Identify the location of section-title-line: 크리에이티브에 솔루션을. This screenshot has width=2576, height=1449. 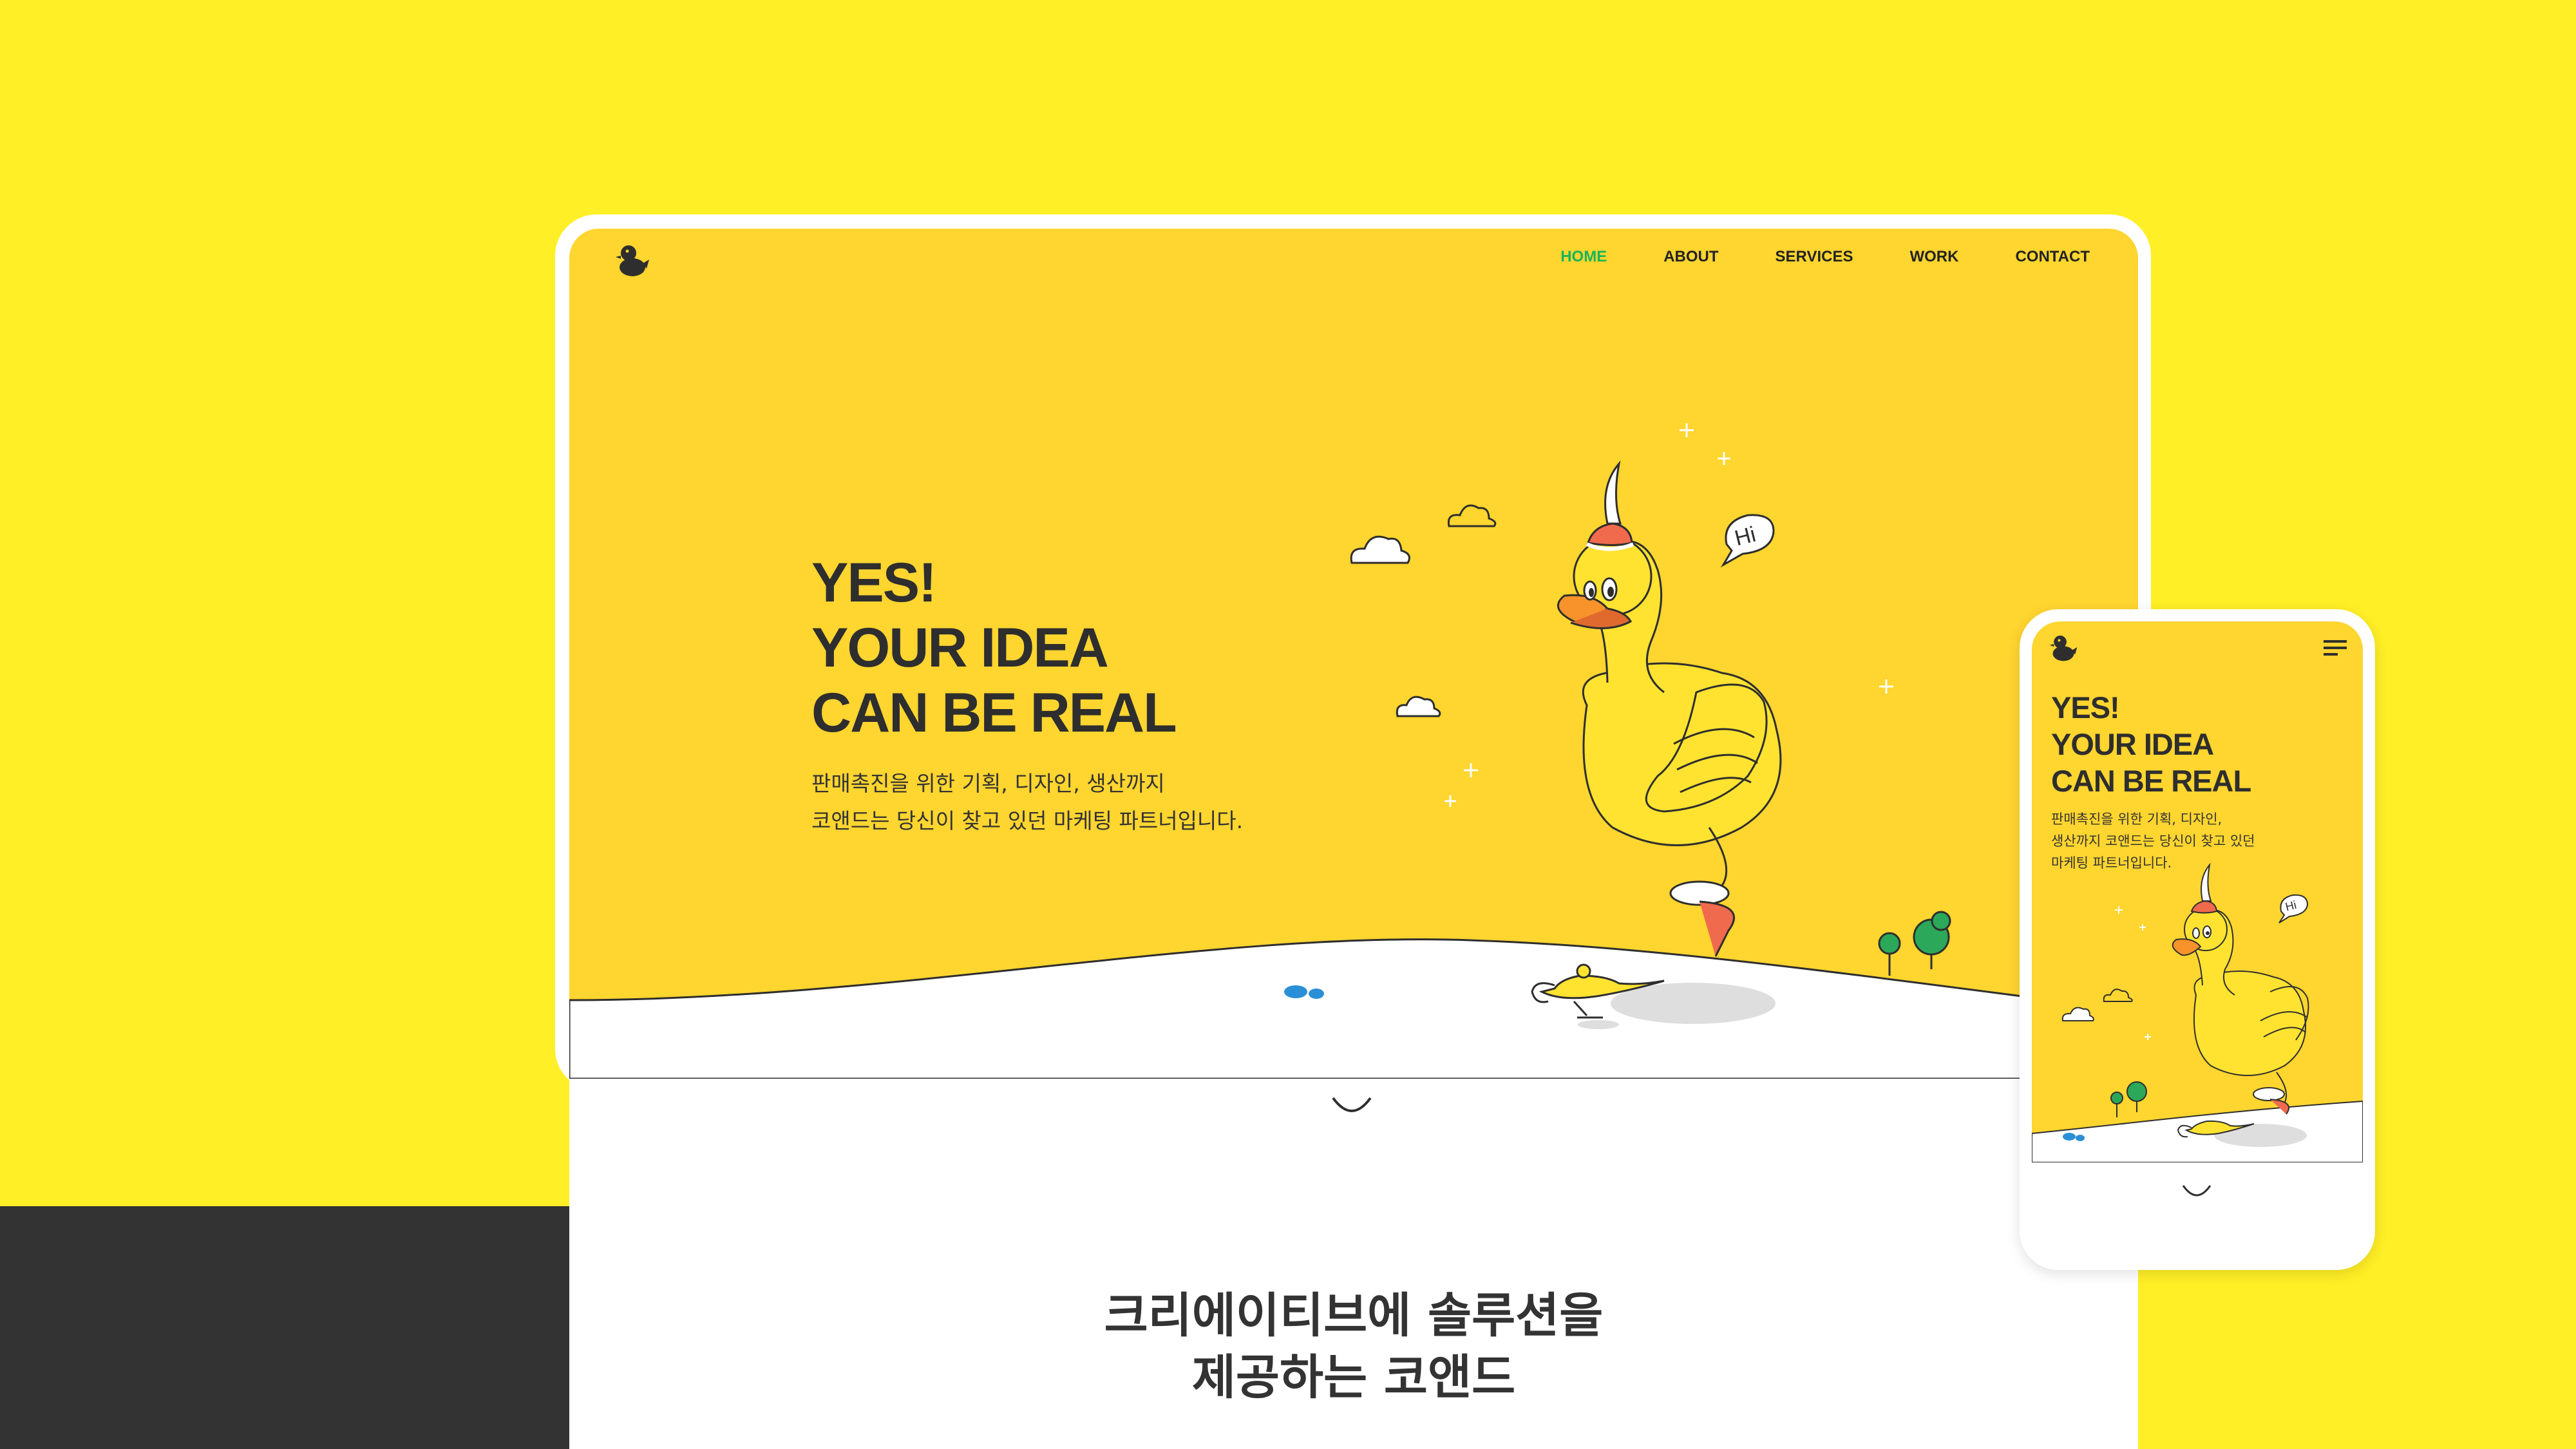
(1354, 1316).